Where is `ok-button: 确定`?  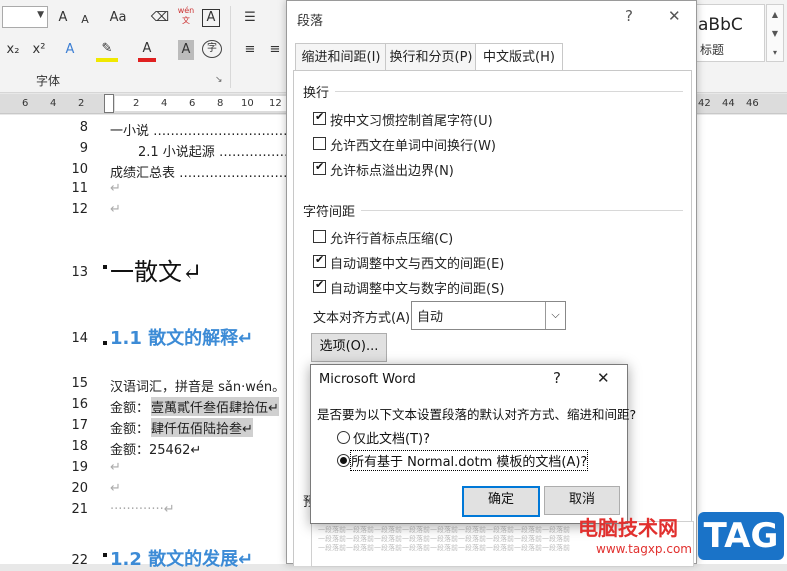 ok-button: 确定 is located at coordinates (501, 501).